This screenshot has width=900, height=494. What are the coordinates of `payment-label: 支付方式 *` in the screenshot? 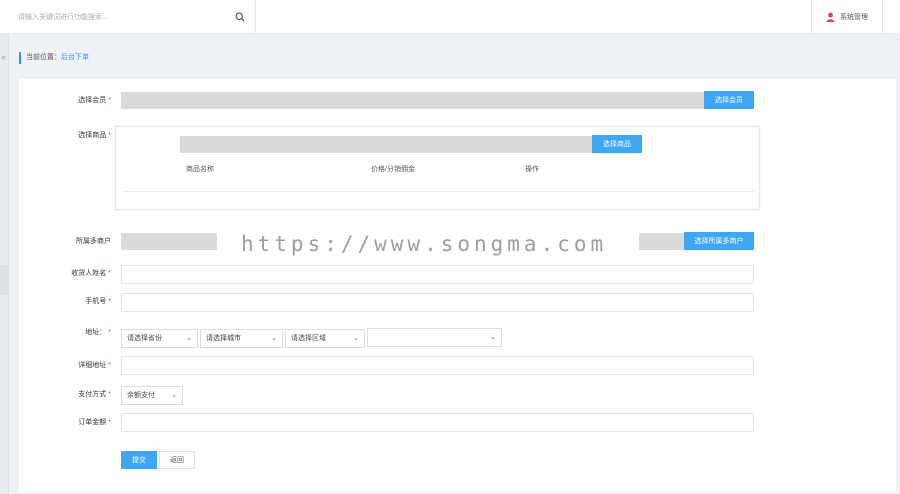 It's located at (94, 394).